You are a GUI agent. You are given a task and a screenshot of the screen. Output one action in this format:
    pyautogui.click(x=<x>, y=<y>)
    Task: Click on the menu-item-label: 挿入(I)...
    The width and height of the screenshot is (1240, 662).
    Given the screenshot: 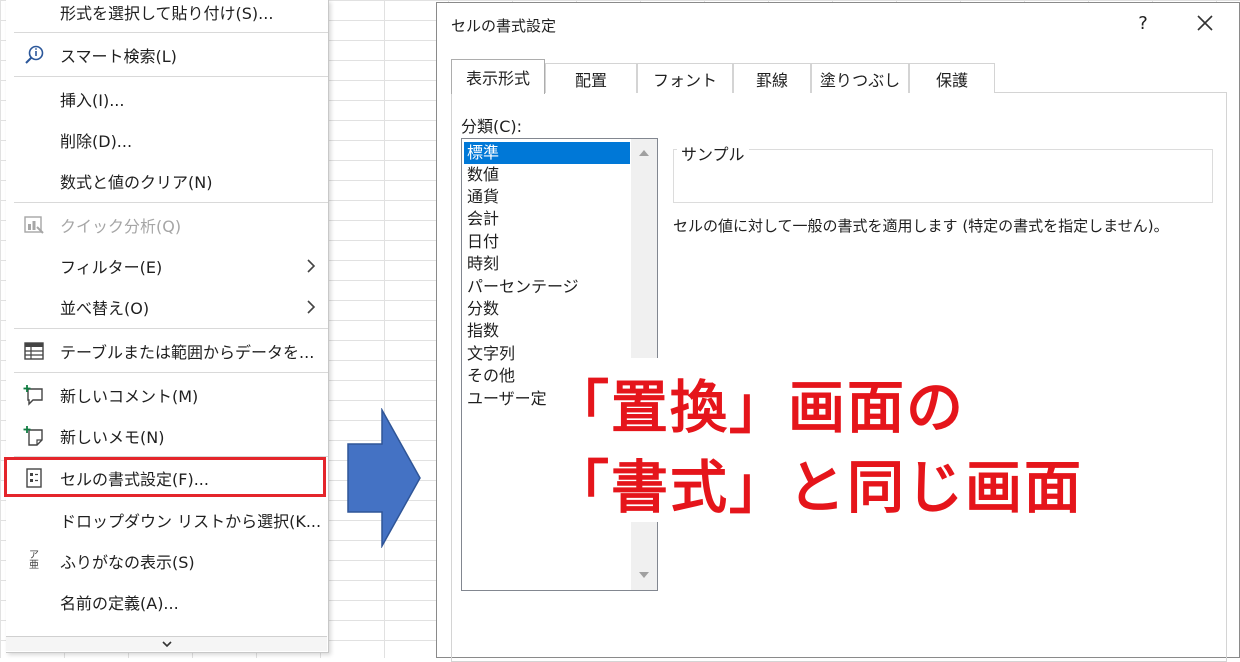 What is the action you would take?
    pyautogui.click(x=92, y=100)
    